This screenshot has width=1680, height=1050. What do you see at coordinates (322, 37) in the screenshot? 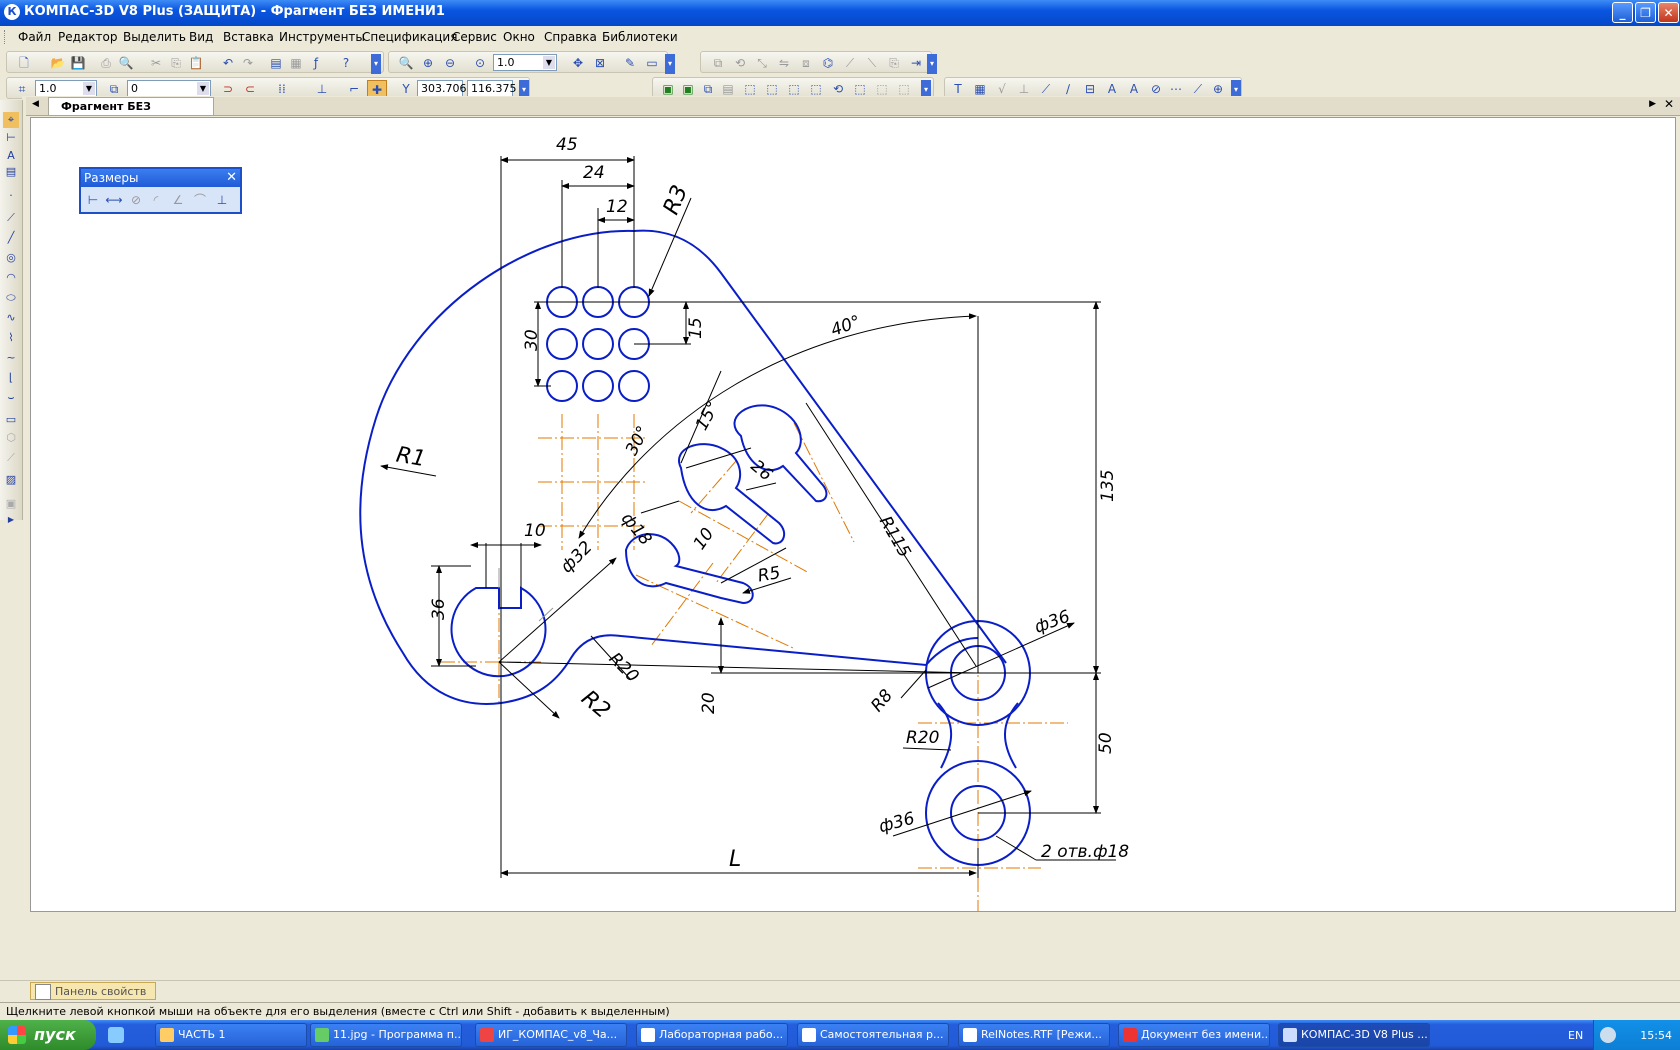
I see `menu-tools: Инструменты` at bounding box center [322, 37].